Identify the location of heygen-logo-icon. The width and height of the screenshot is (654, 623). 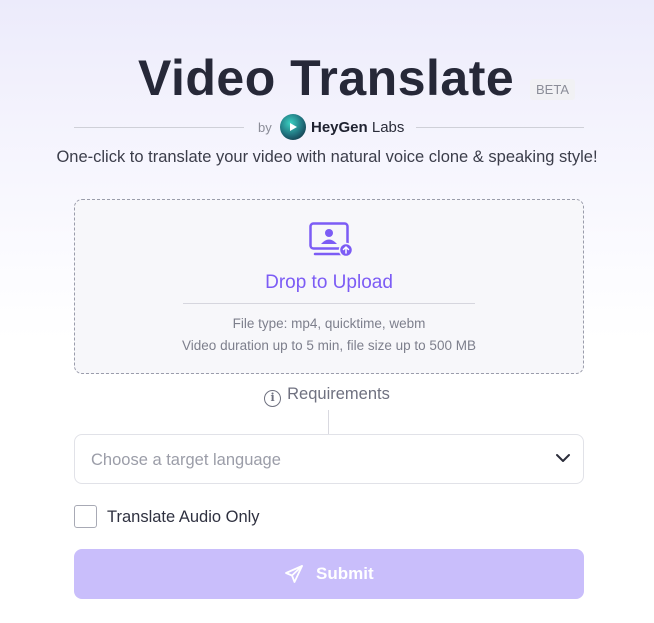
(293, 127).